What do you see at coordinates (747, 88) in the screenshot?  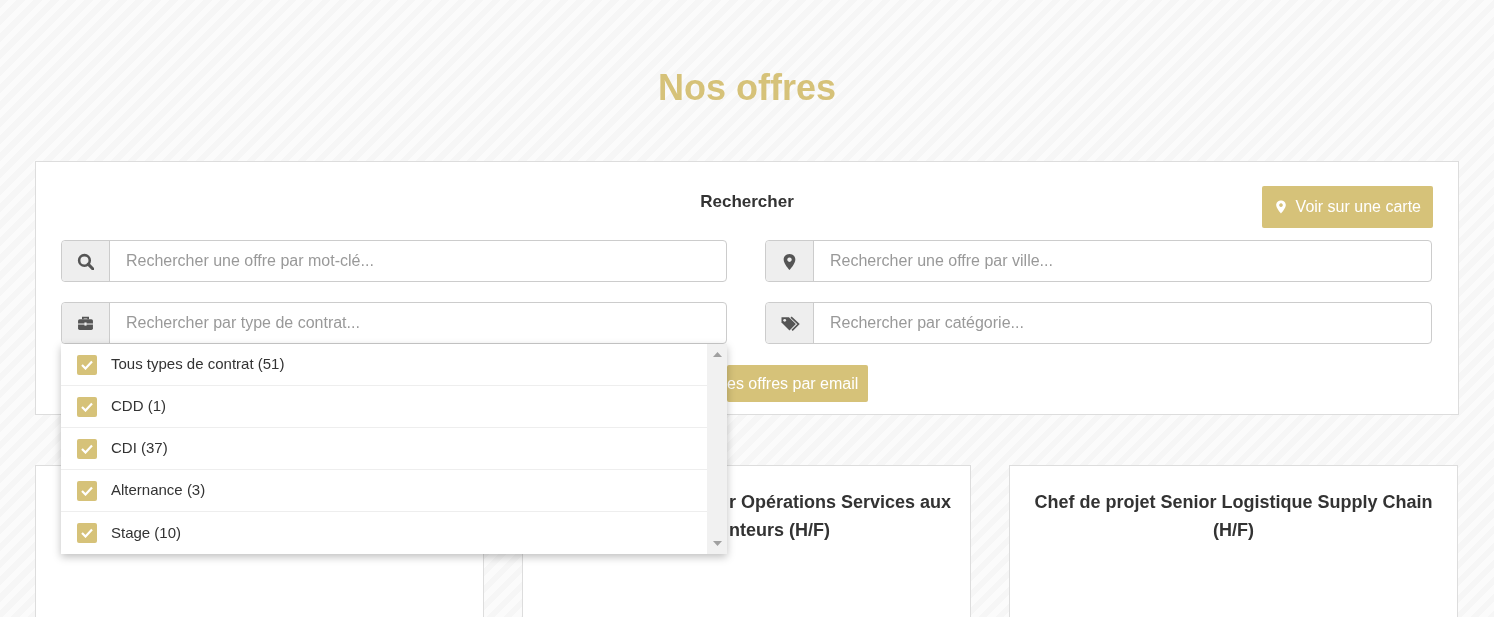 I see `page-title: Nos offres` at bounding box center [747, 88].